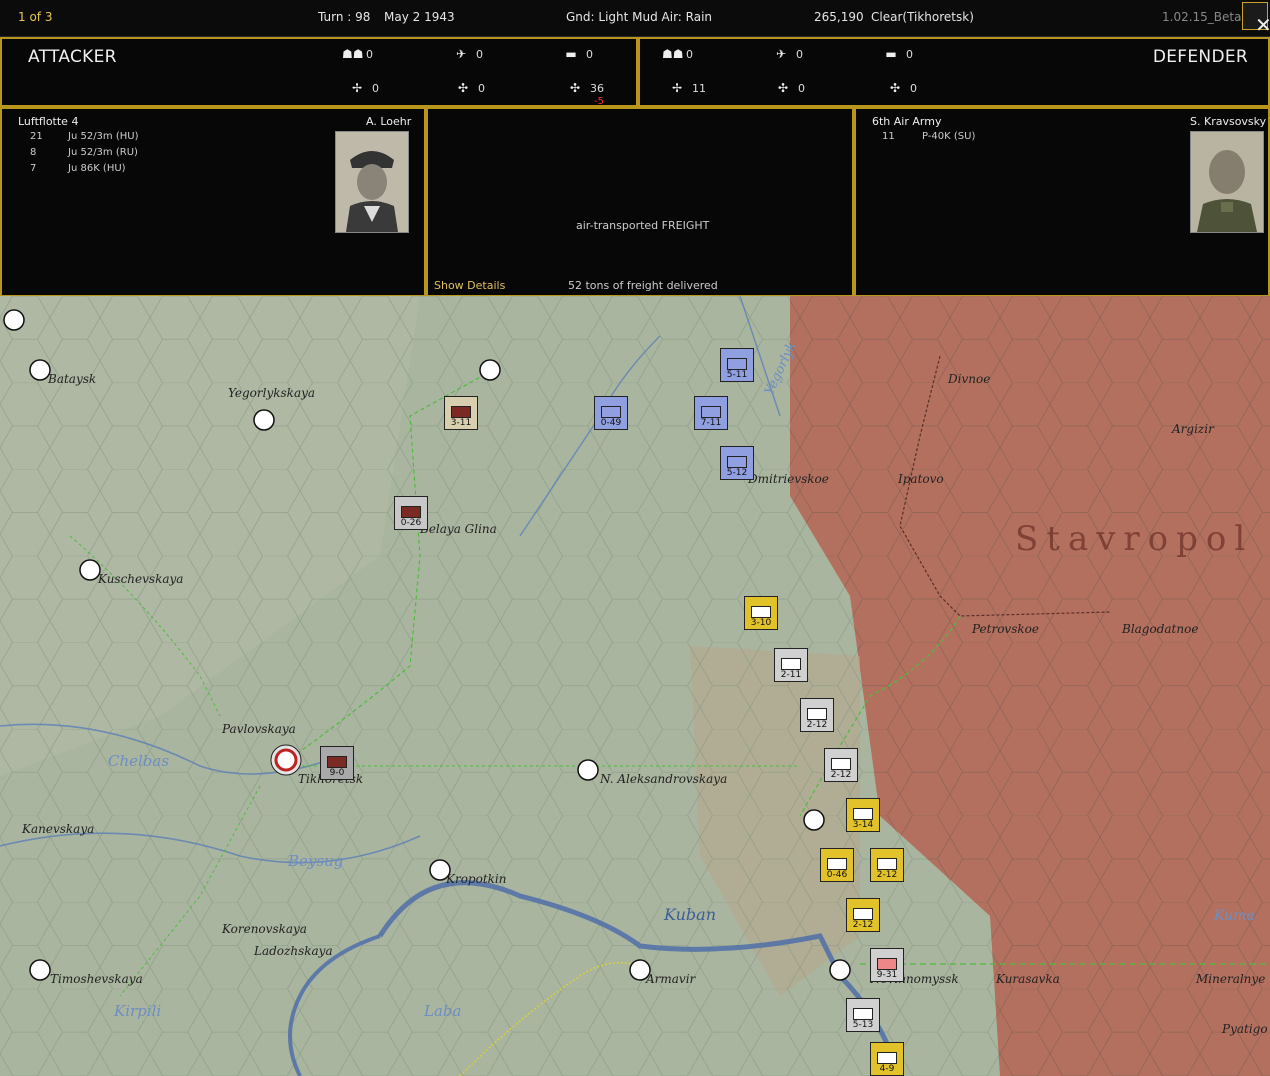 The width and height of the screenshot is (1270, 1076). Describe the element at coordinates (954, 72) in the screenshot. I see `defender-summary-panel: DEFENDER ☗☗ 0 ✈ 0 ▬ 0 ✢ 11 ✣ 0 ✣ 0` at that location.